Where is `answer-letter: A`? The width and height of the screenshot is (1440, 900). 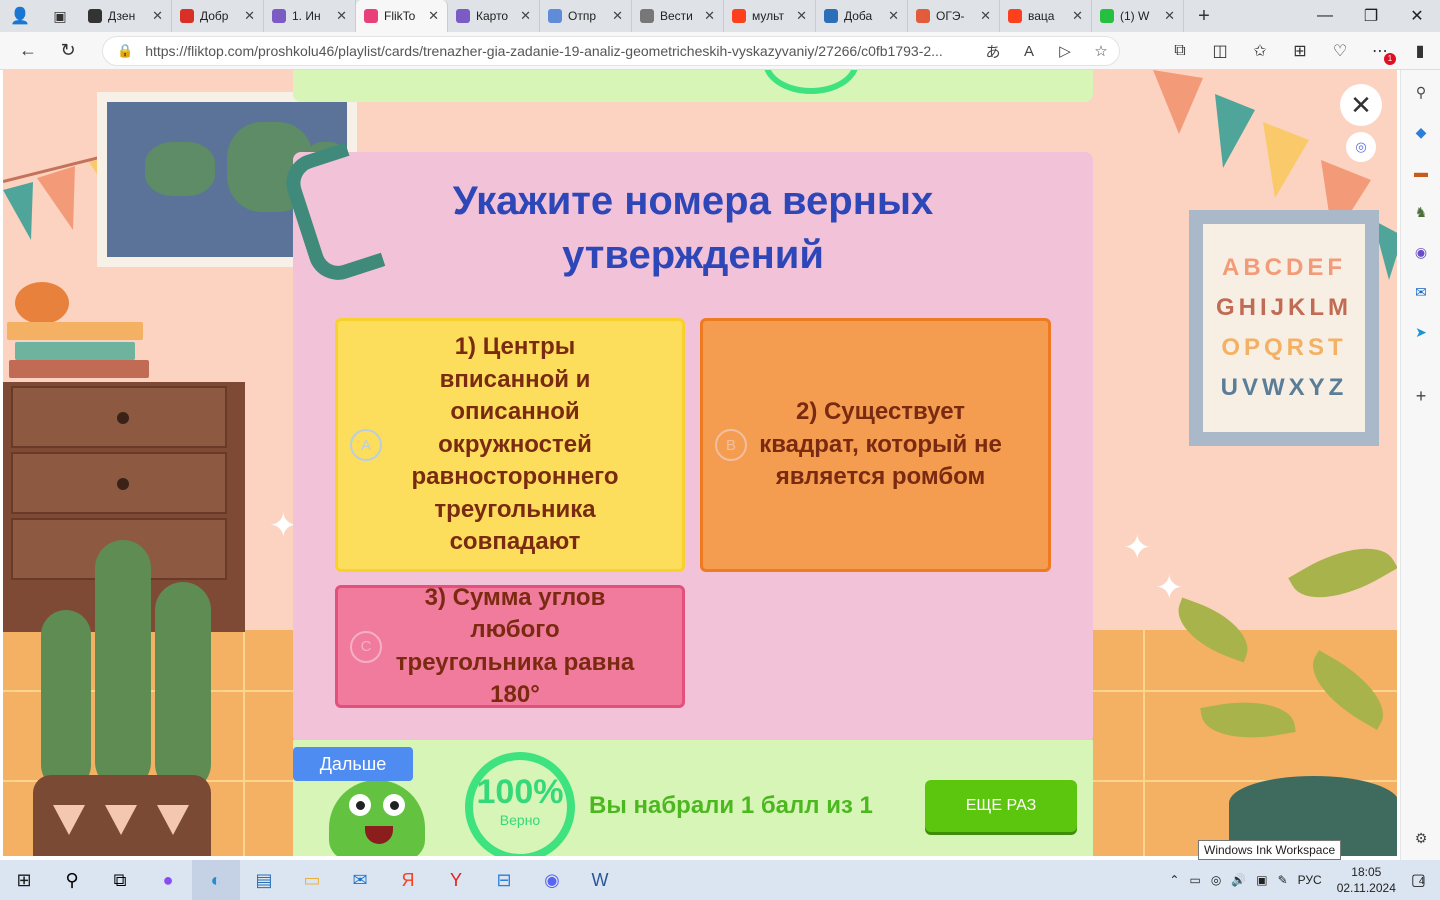 answer-letter: A is located at coordinates (366, 445).